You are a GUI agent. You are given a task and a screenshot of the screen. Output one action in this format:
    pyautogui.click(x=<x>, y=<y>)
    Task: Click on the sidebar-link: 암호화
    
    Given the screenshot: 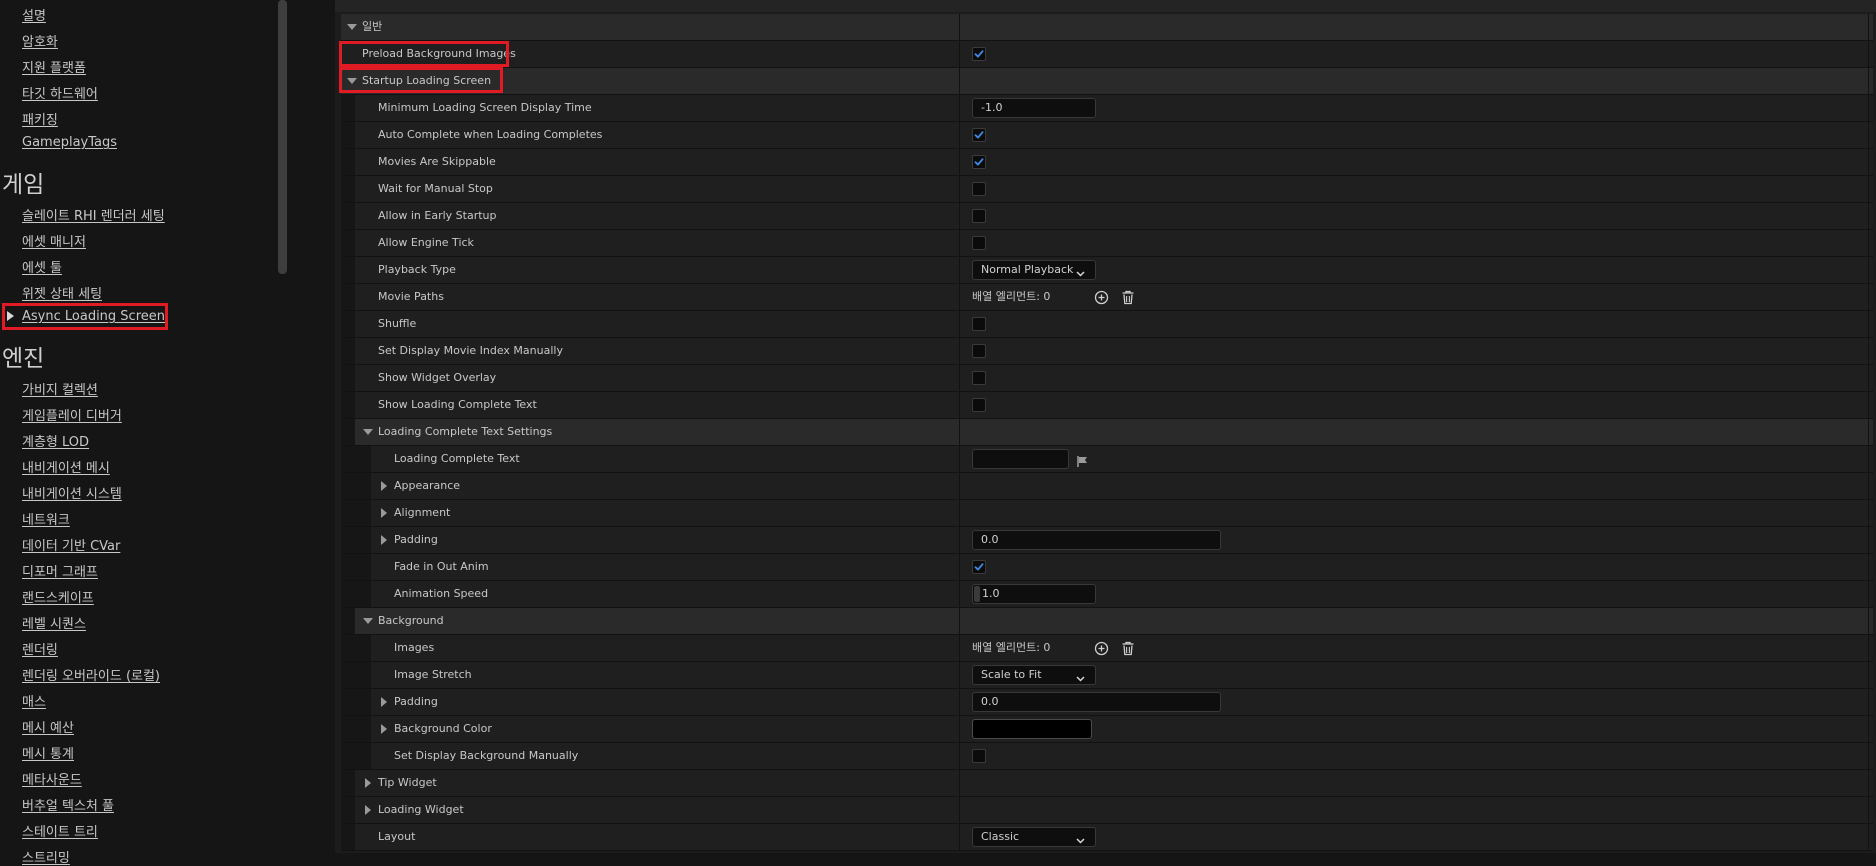 What is the action you would take?
    pyautogui.click(x=40, y=40)
    